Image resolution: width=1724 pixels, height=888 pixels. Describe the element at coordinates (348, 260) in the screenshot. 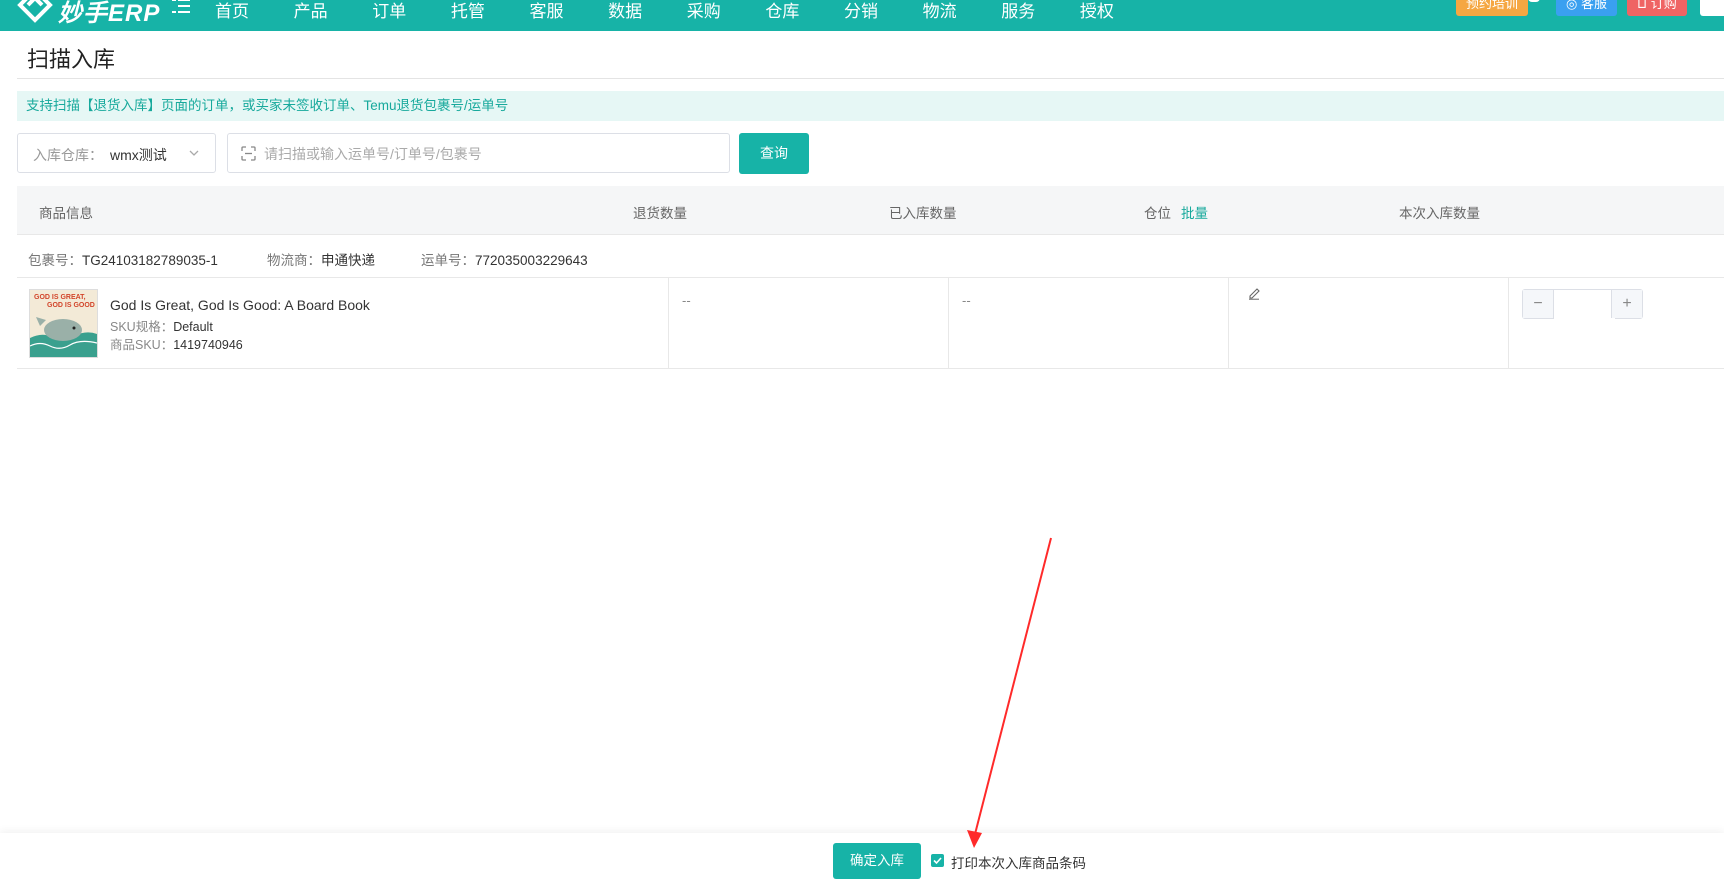

I see `carrier-value: 申通快递` at that location.